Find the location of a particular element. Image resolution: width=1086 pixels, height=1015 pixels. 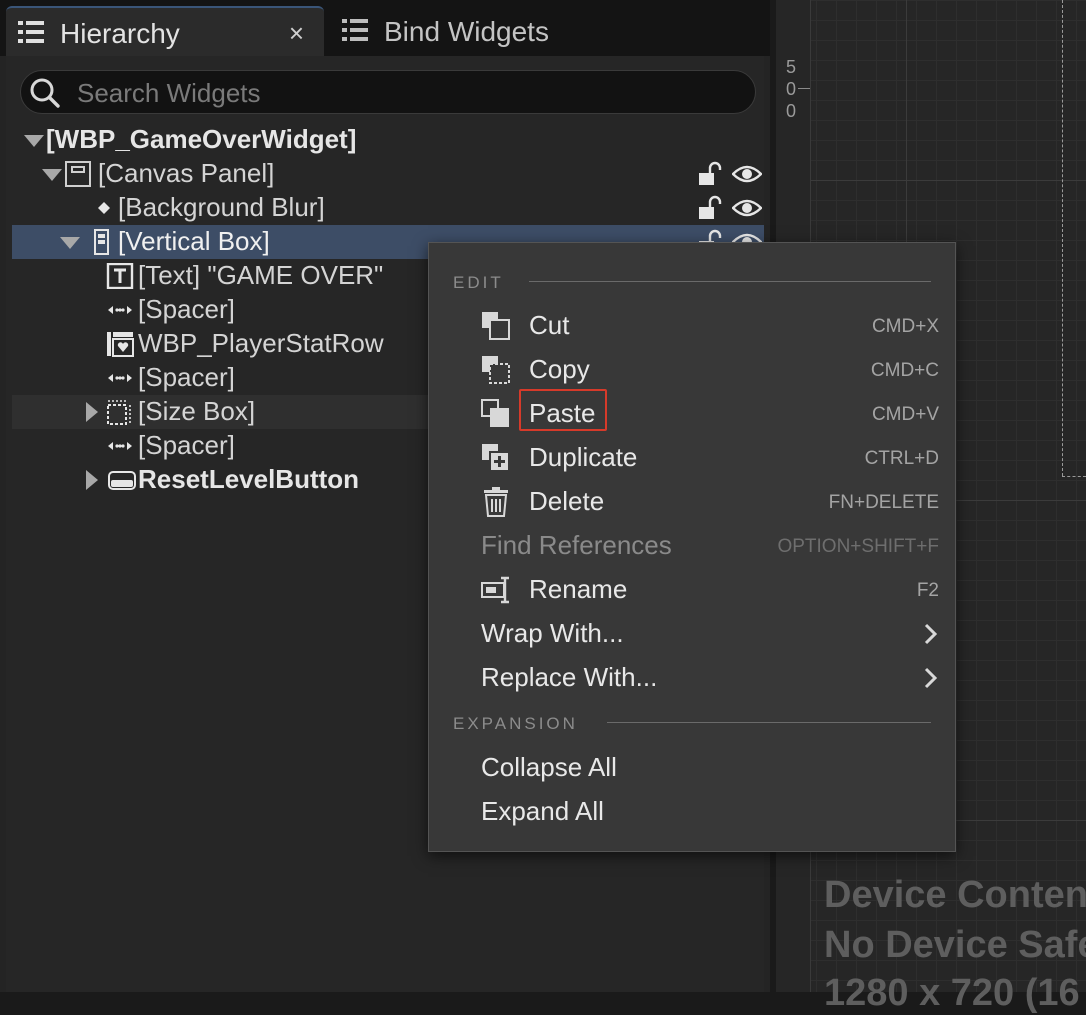

tab-bar: Hierarchy × Bind Widgets is located at coordinates (385, 29).